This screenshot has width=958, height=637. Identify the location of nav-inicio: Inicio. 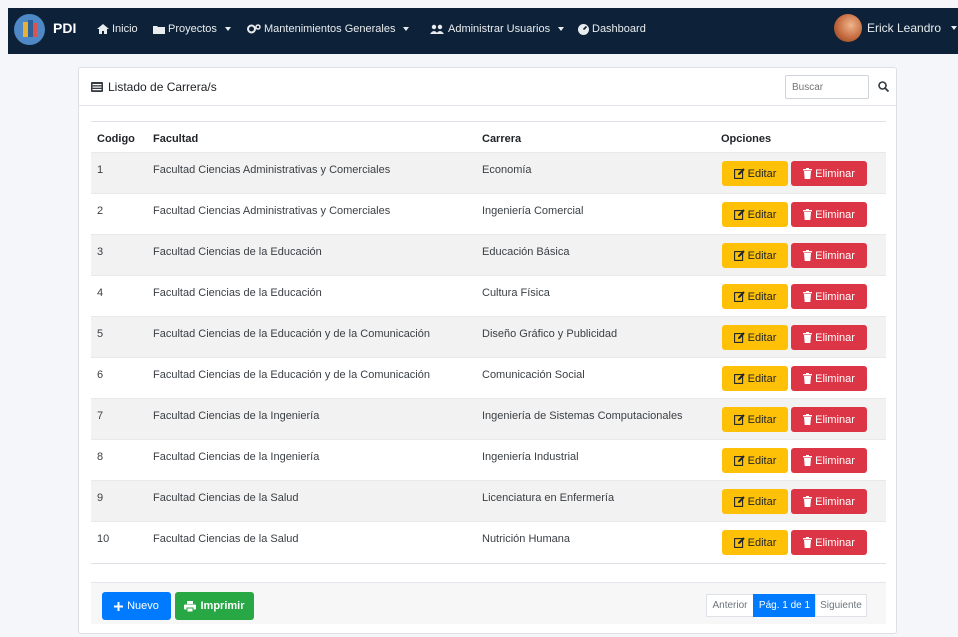
(117, 29).